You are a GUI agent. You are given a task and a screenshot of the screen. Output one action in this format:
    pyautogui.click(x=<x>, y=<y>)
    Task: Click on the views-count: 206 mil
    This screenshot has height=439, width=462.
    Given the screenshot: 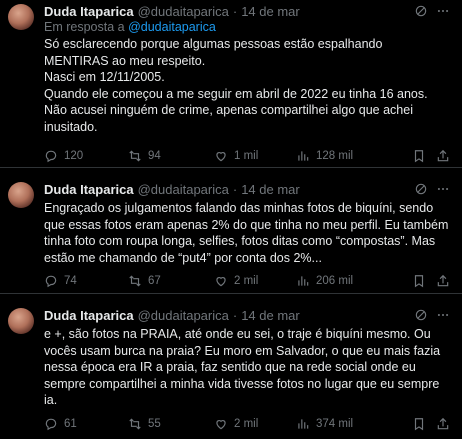 What is the action you would take?
    pyautogui.click(x=335, y=281)
    